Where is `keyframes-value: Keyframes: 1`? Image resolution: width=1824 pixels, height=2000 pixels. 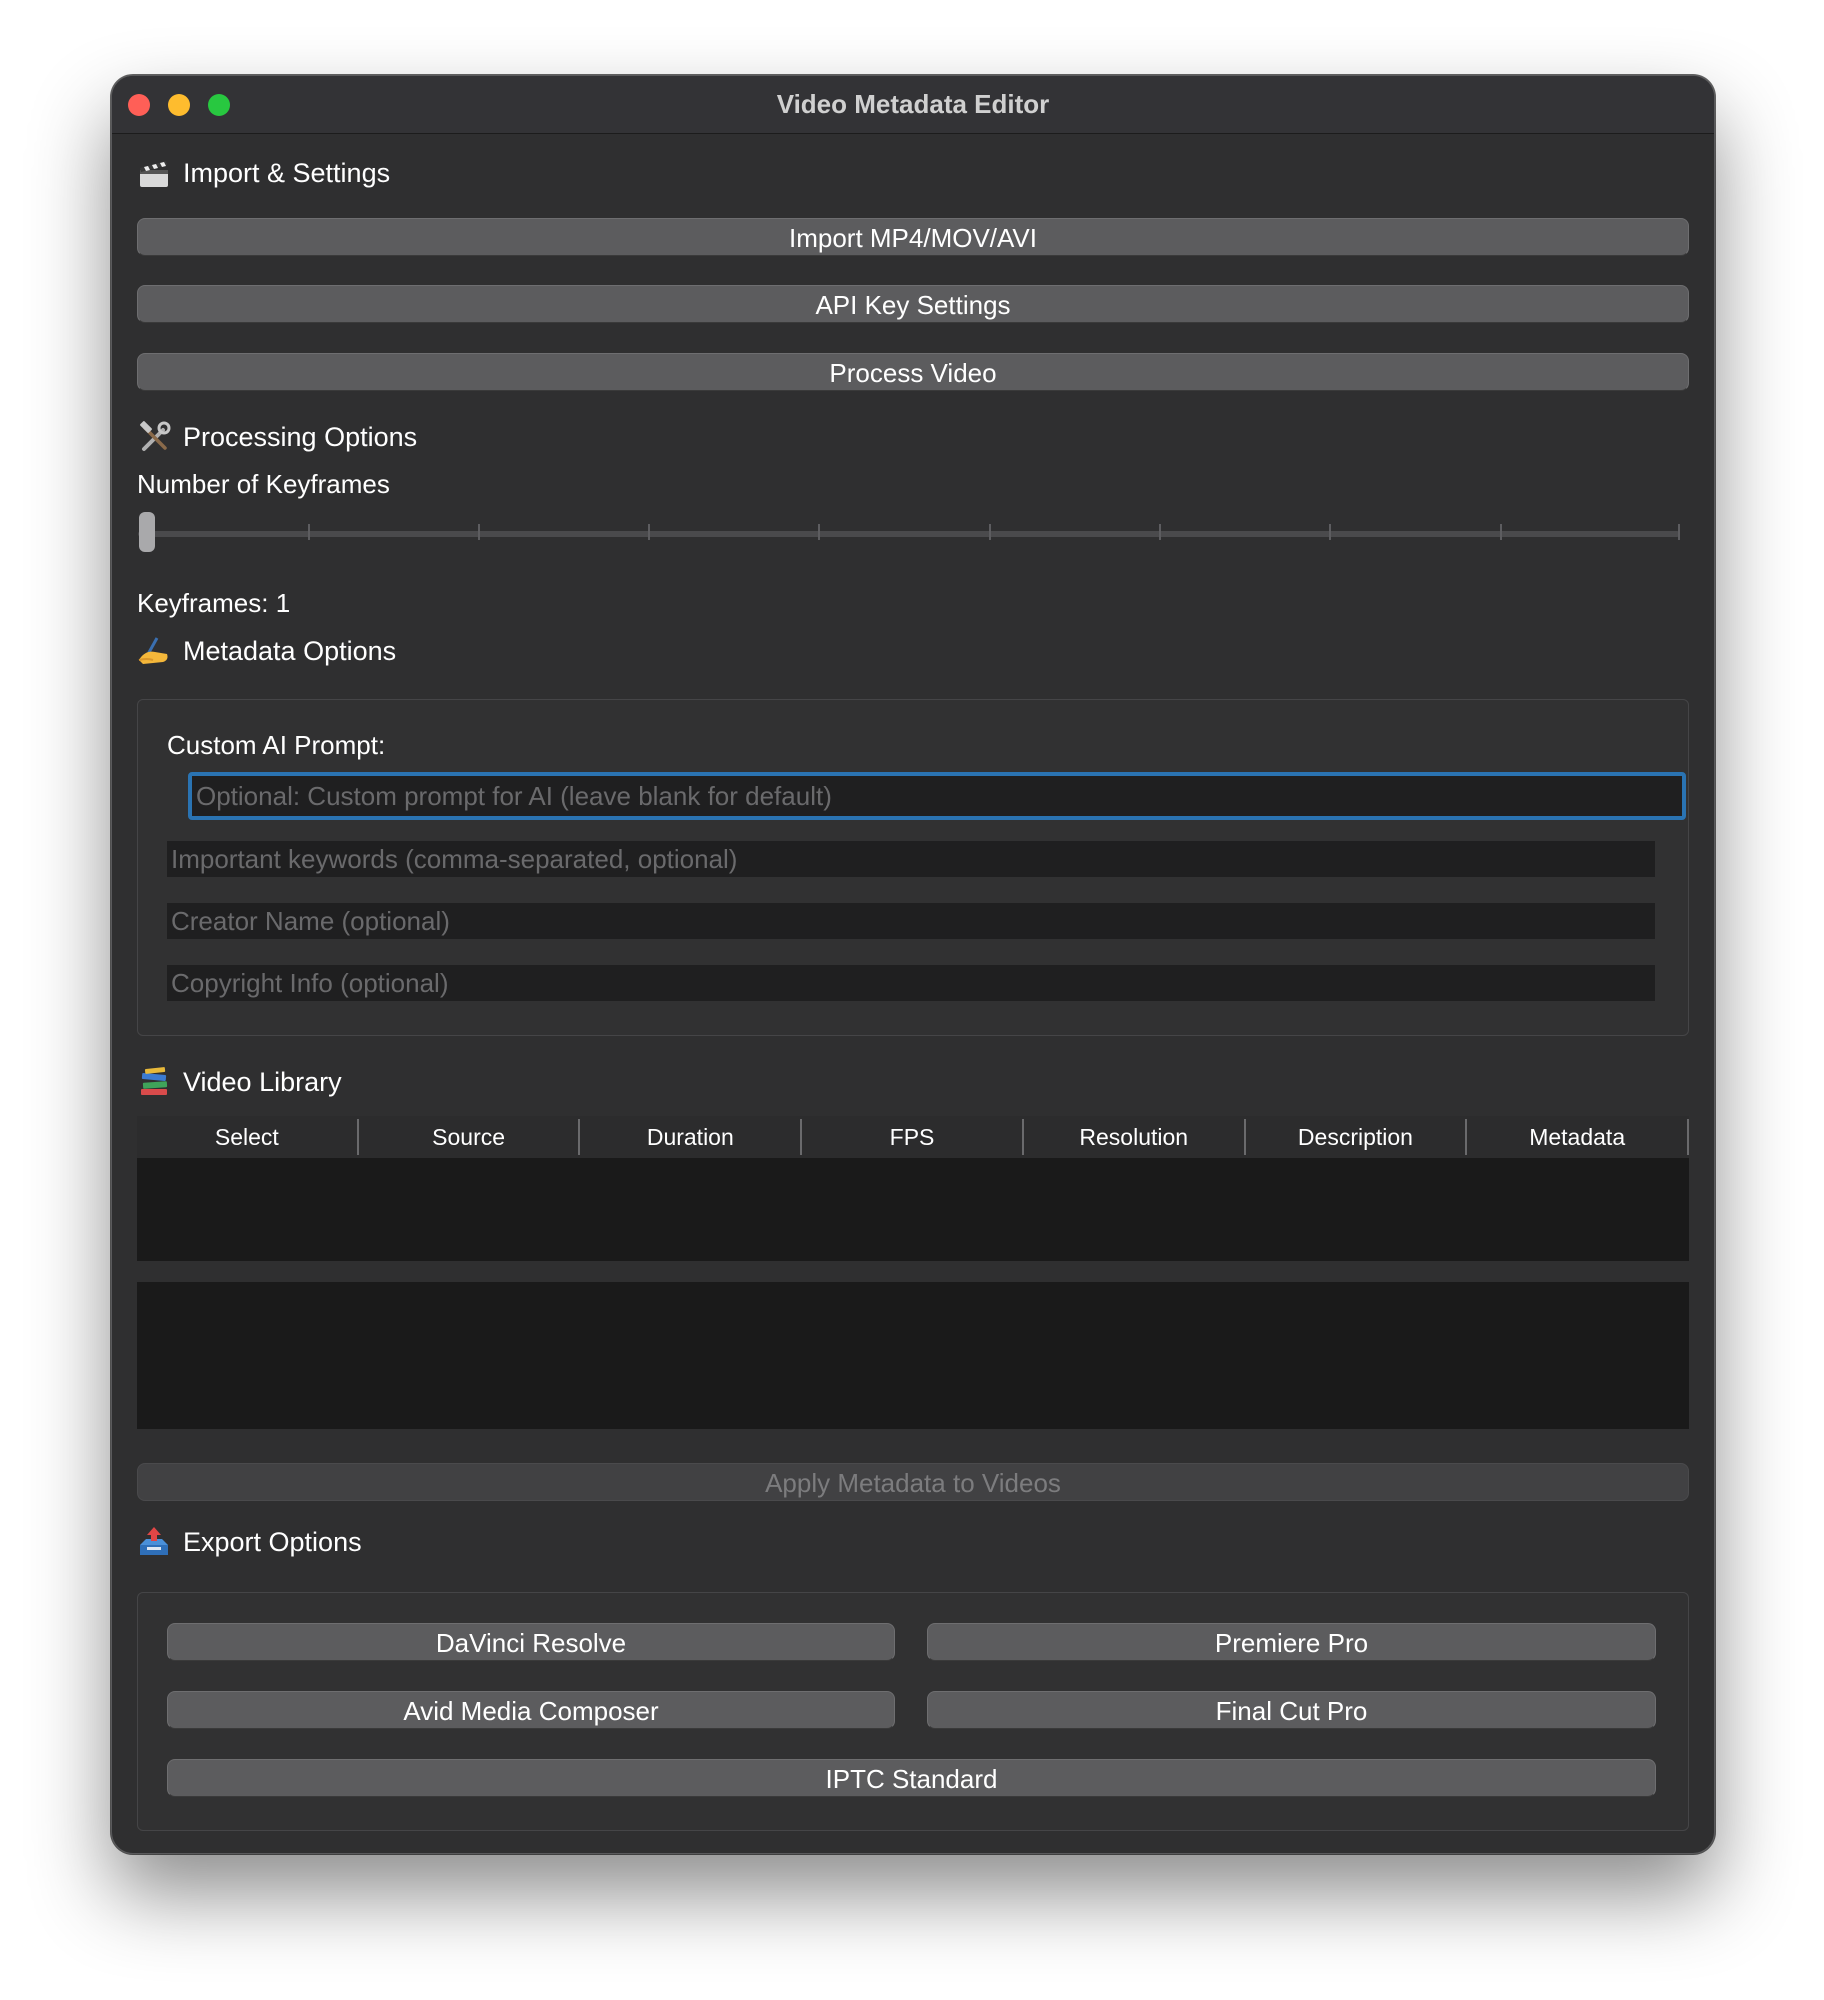
keyframes-value: Keyframes: 1 is located at coordinates (214, 603).